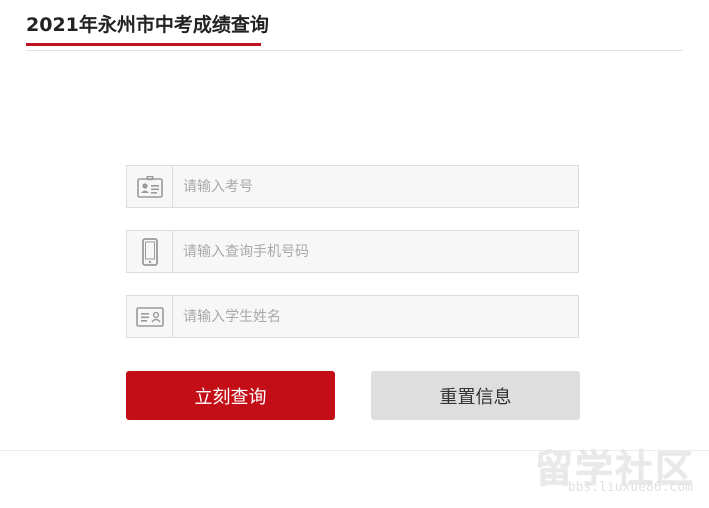  Describe the element at coordinates (150, 251) in the screenshot. I see `mobile-phone-icon` at that location.